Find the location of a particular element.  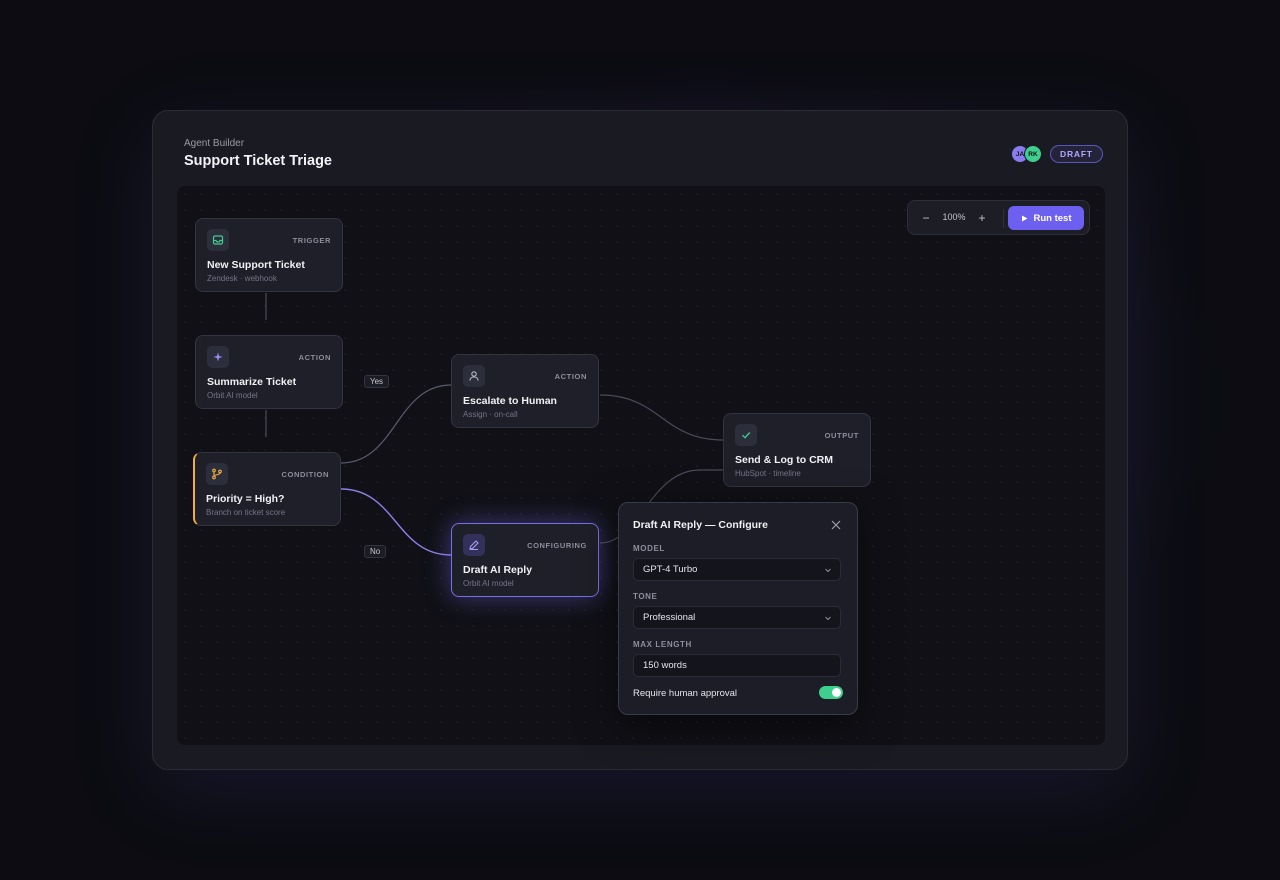

tone-label: TONE is located at coordinates (645, 596).